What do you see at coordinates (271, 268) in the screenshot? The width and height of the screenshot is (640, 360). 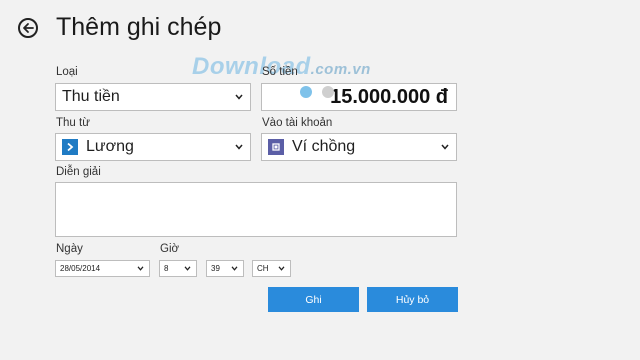 I see `ampm-select: CH` at bounding box center [271, 268].